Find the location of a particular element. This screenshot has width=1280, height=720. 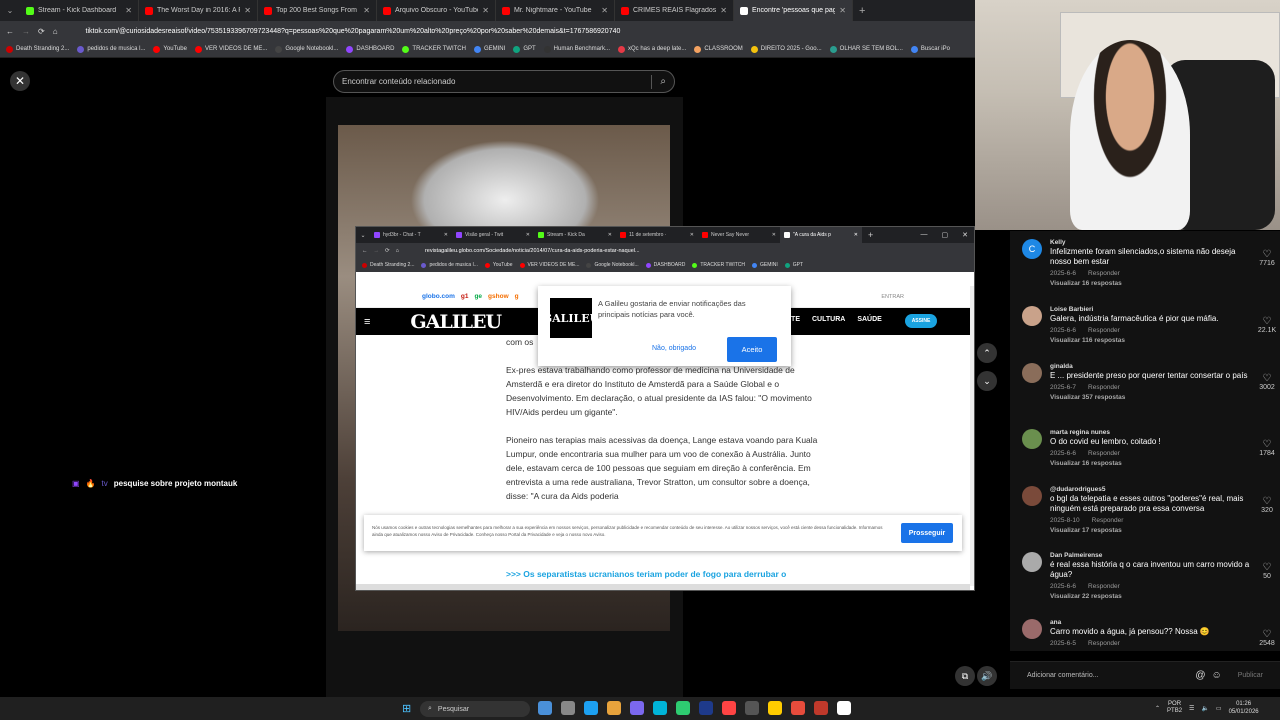

inner-tab: 11 de setembro · ✕ is located at coordinates (657, 235).